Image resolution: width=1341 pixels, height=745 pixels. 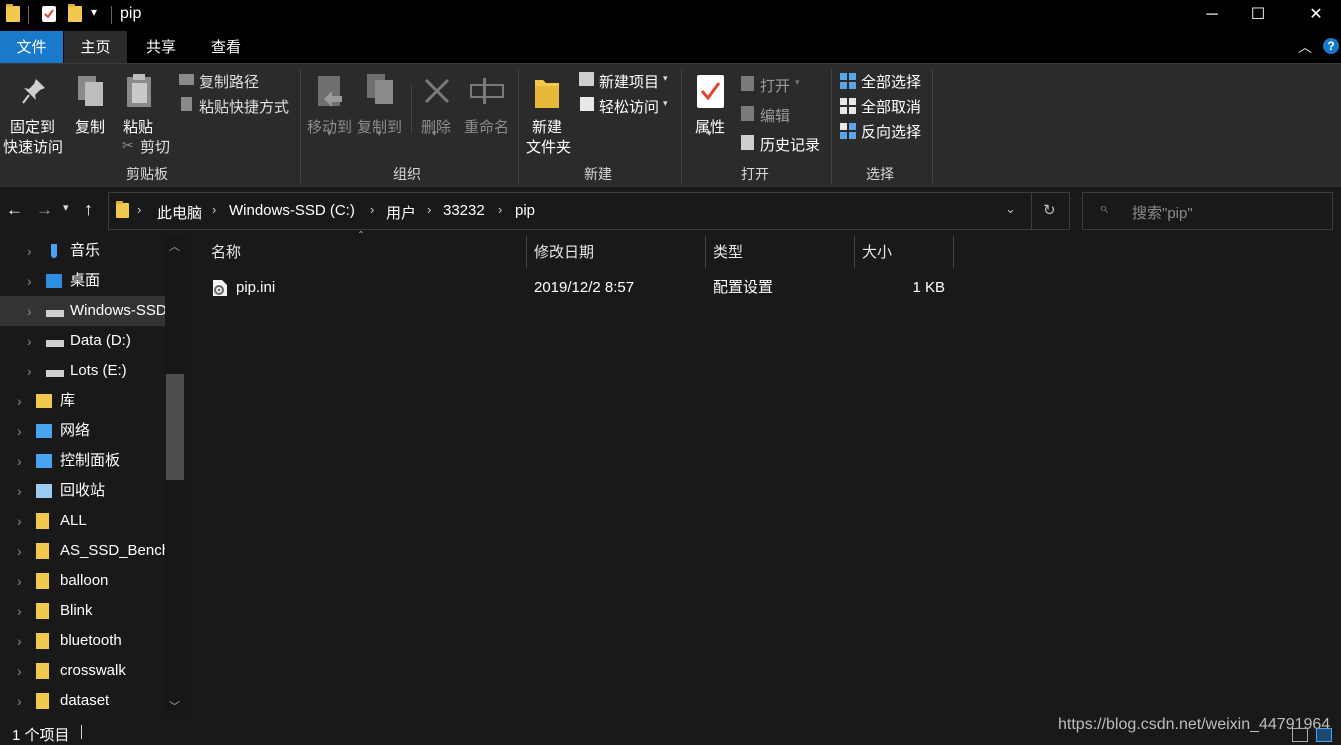 What do you see at coordinates (82, 611) in the screenshot?
I see `sidebar-item: › Blink` at bounding box center [82, 611].